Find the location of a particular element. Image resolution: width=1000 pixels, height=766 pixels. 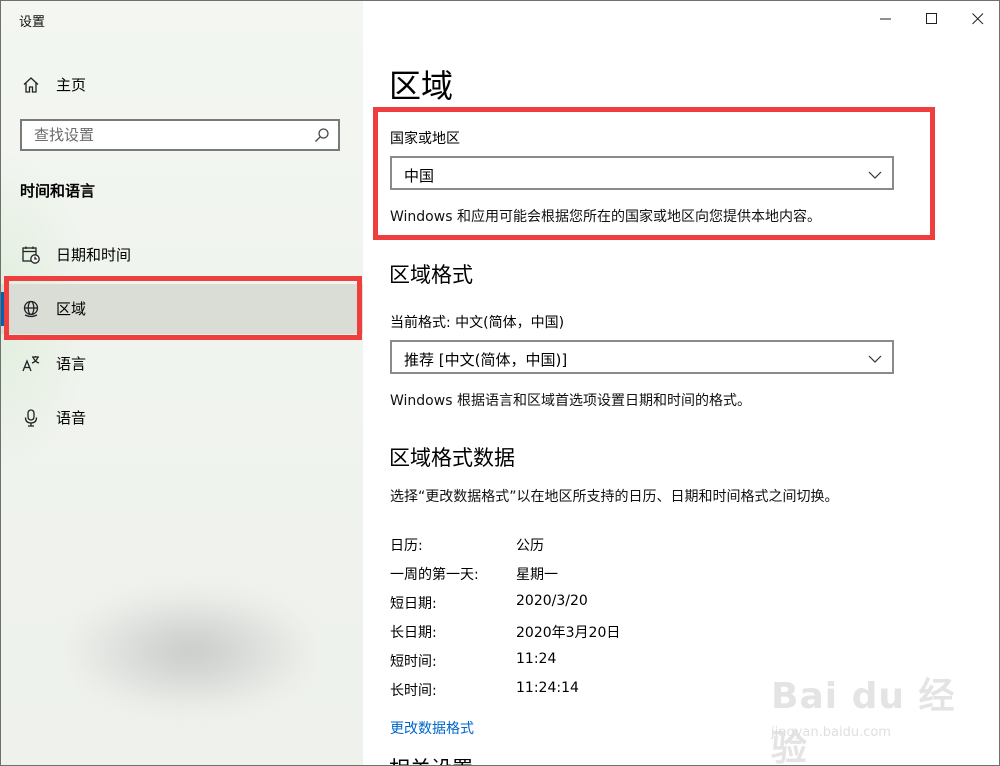

format-row-first-day: 一周的第一天: 星期一 is located at coordinates (590, 576).